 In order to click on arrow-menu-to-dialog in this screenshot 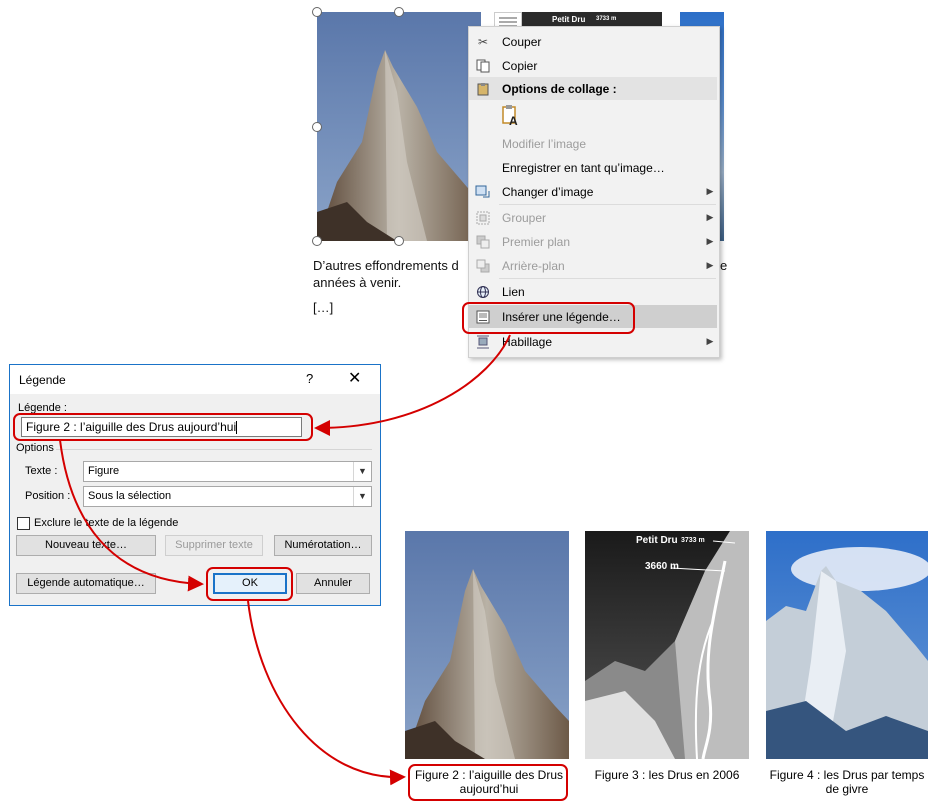, I will do `click(412, 385)`.